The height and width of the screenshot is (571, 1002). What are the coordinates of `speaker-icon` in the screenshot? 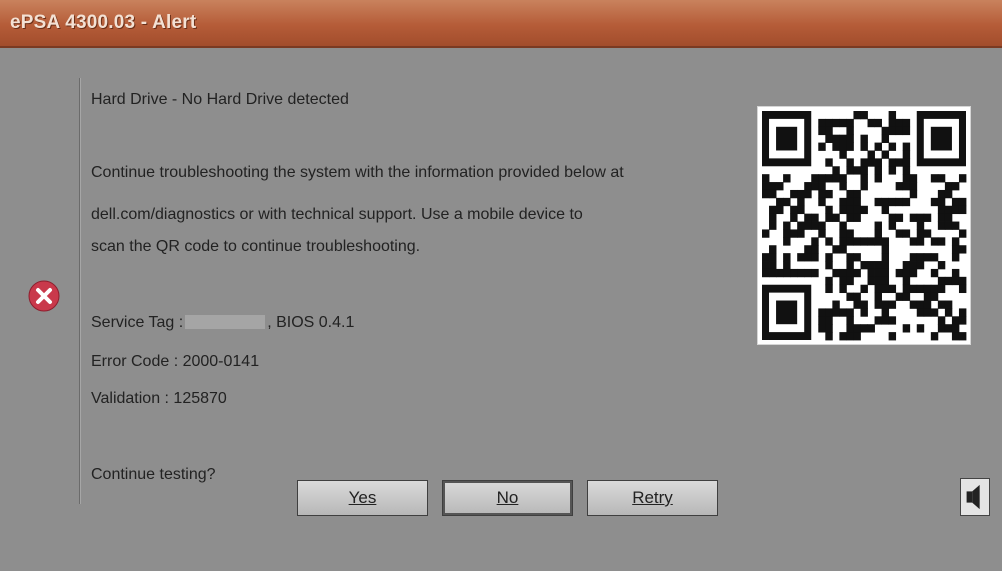 It's located at (973, 497).